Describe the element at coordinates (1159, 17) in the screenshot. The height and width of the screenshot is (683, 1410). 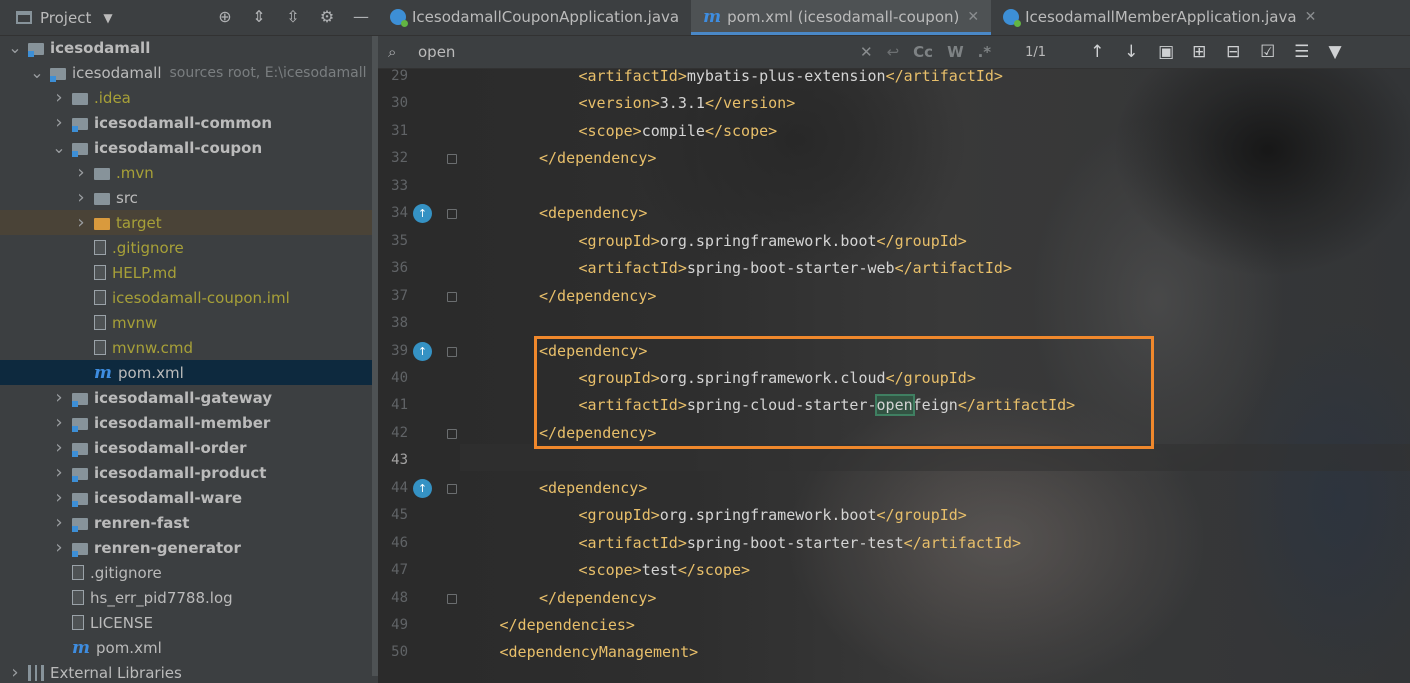
I see `editor-tab: IcesodamallMemberApplication.java ✕` at that location.